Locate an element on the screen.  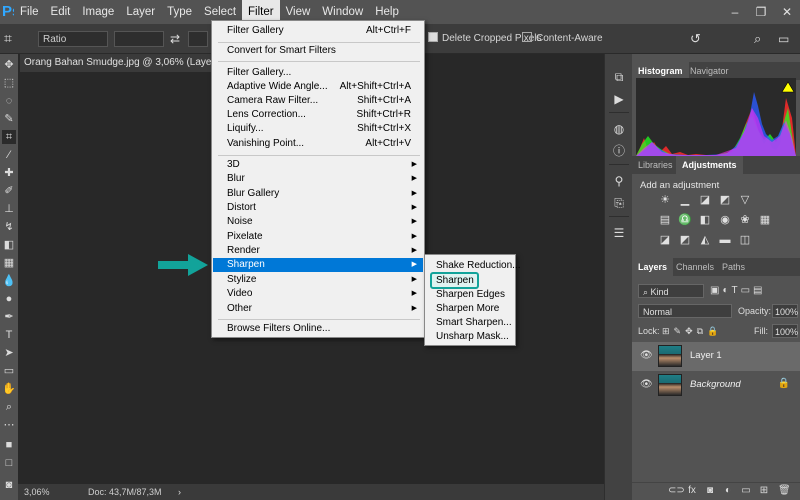
menu-edit: Edit is located at coordinates (61, 12).